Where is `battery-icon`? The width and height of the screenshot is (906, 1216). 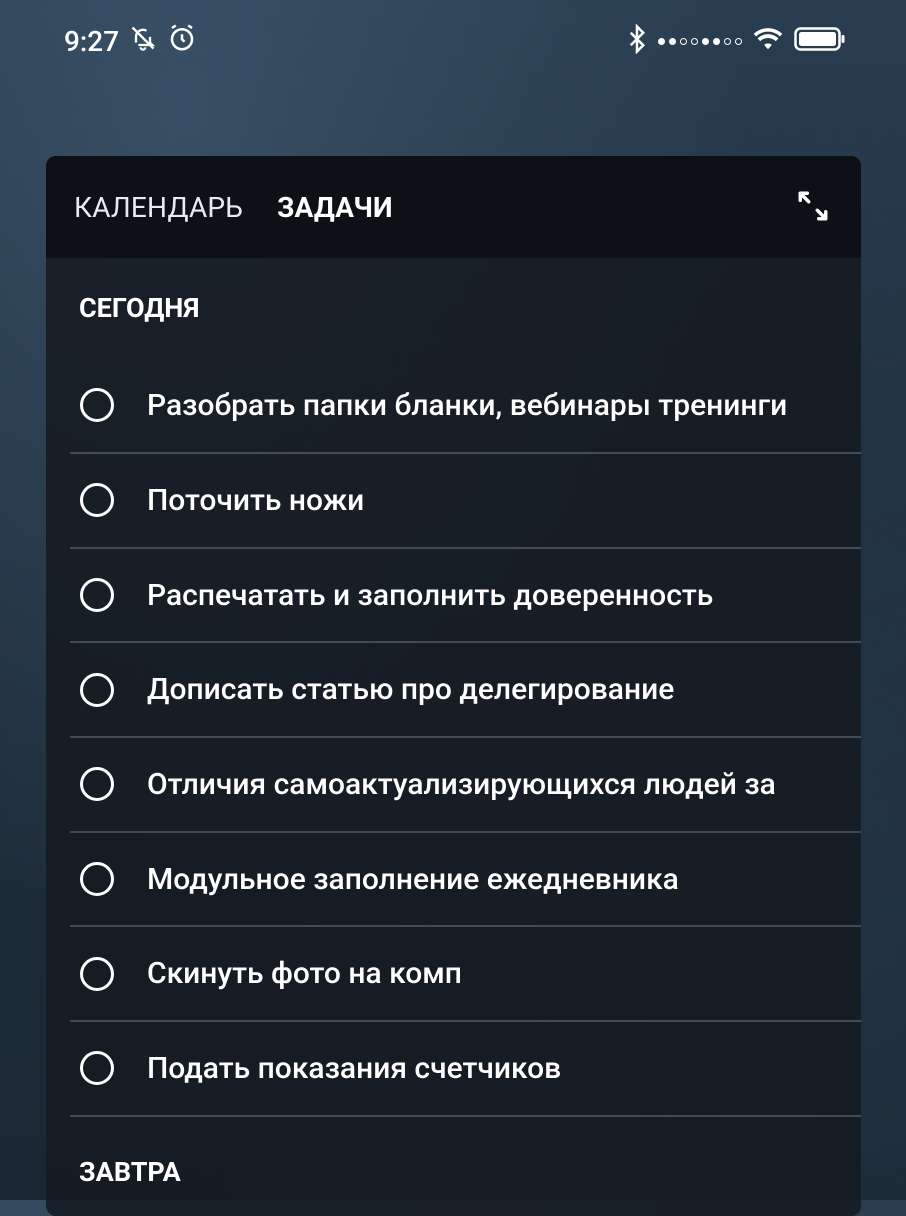 battery-icon is located at coordinates (820, 41).